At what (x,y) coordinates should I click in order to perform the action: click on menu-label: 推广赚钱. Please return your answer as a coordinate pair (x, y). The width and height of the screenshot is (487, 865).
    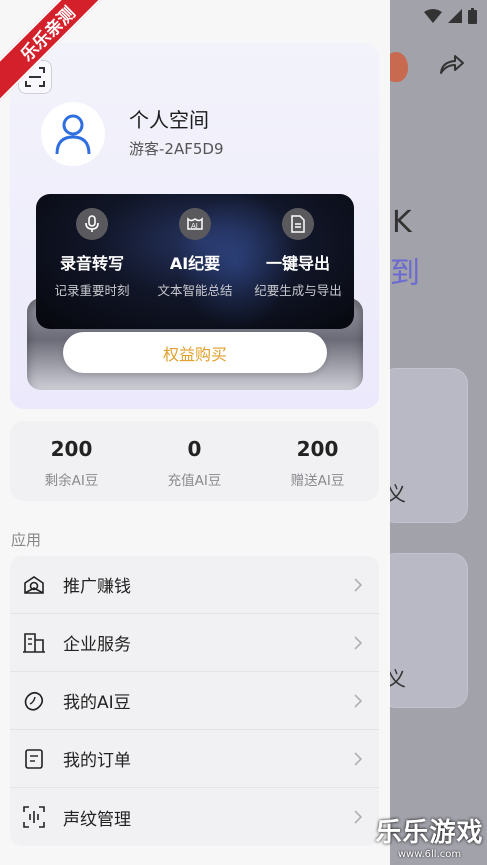
    Looking at the image, I should click on (97, 587).